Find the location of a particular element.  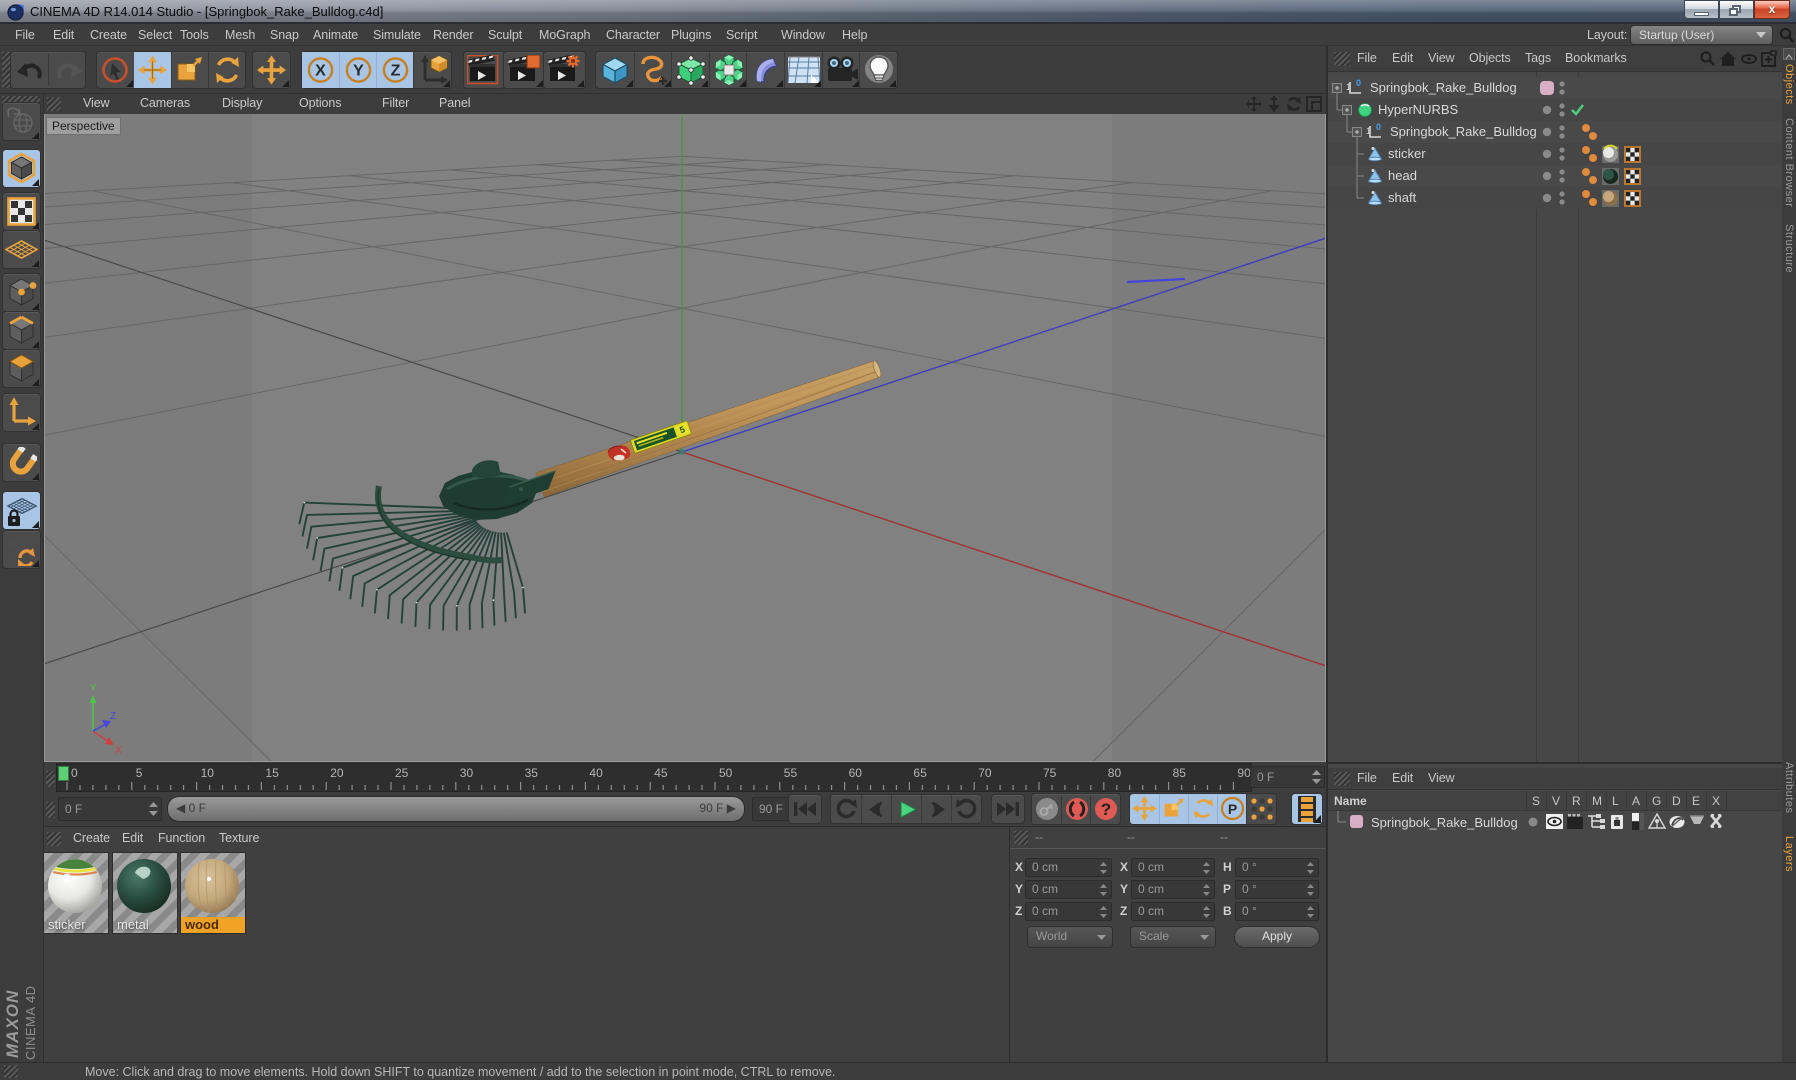

svg-text: 70 is located at coordinates (985, 773).